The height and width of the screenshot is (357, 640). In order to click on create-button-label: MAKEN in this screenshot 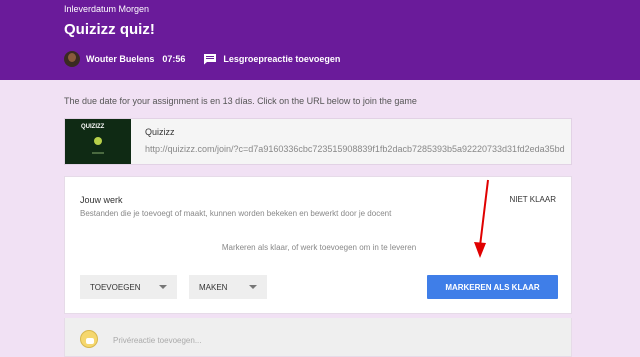, I will do `click(213, 287)`.